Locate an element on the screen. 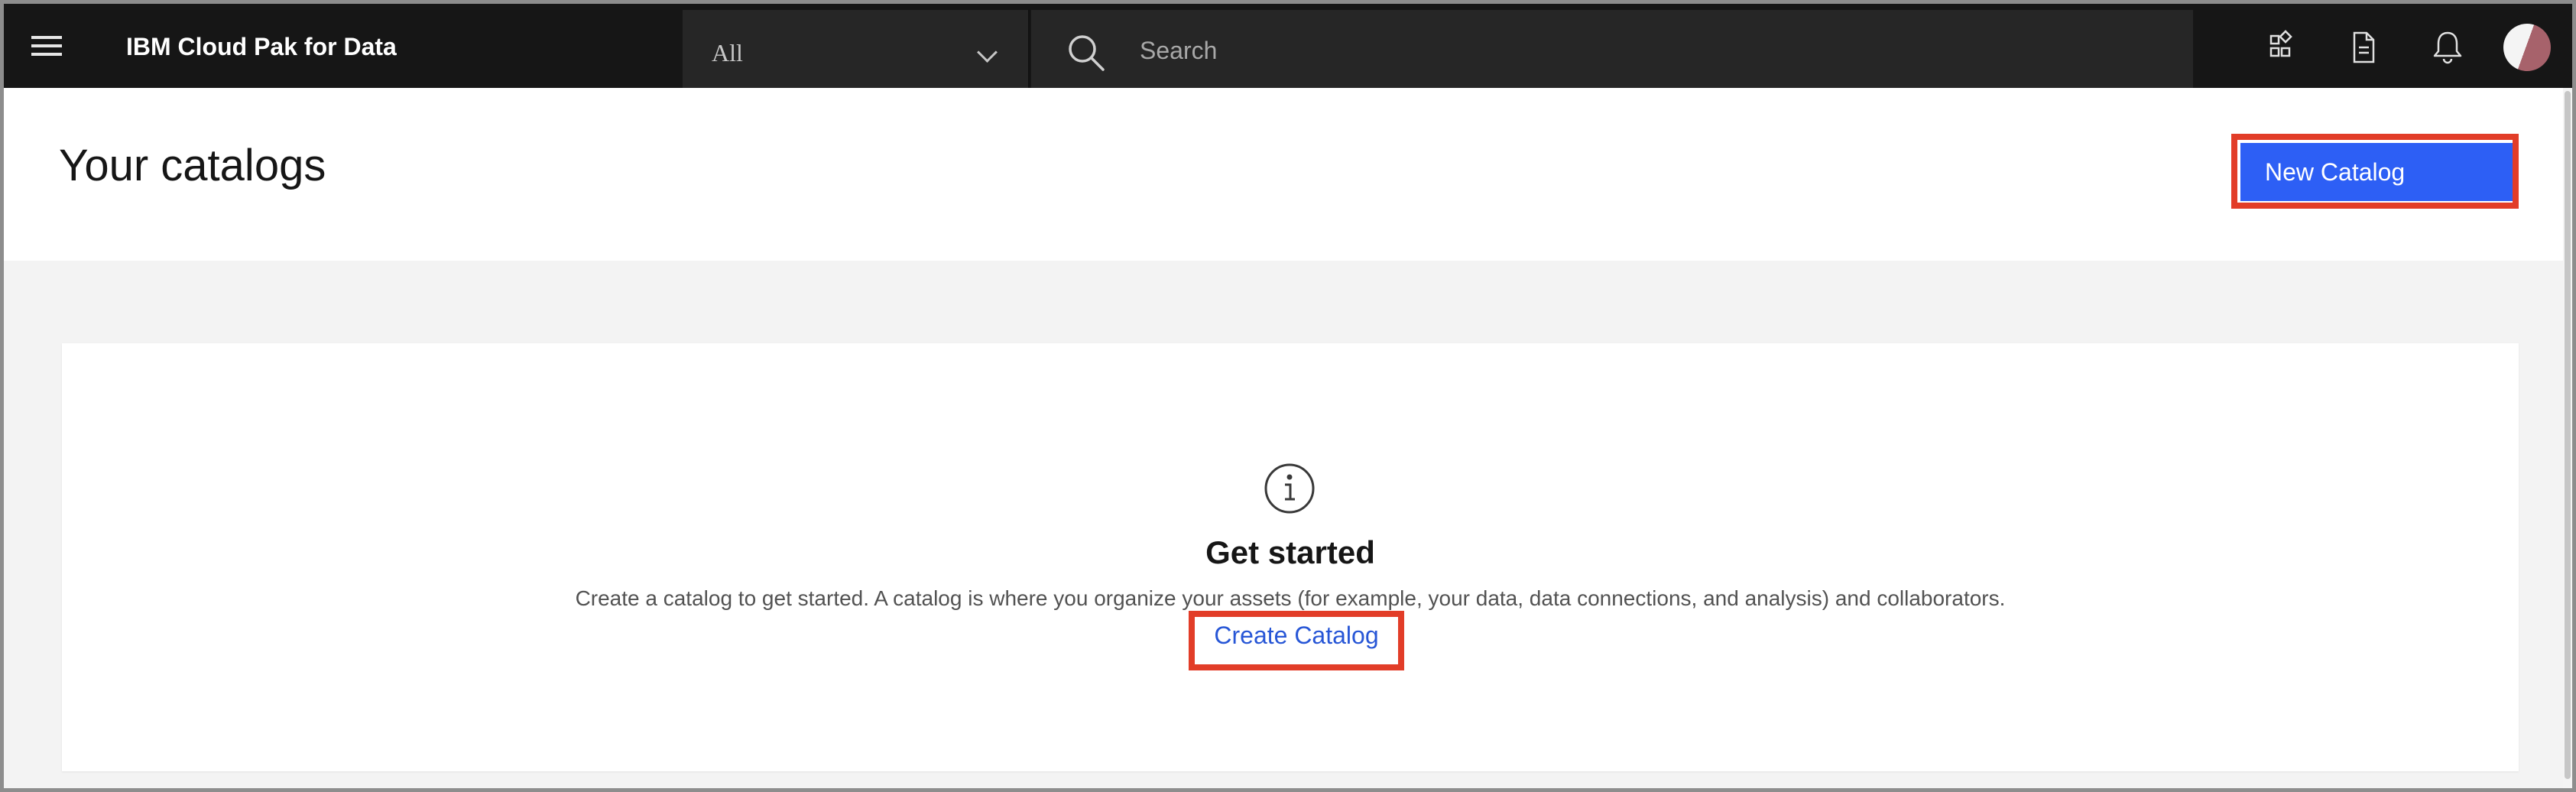 The width and height of the screenshot is (2576, 792). empty-state-heading: Get started is located at coordinates (1290, 552).